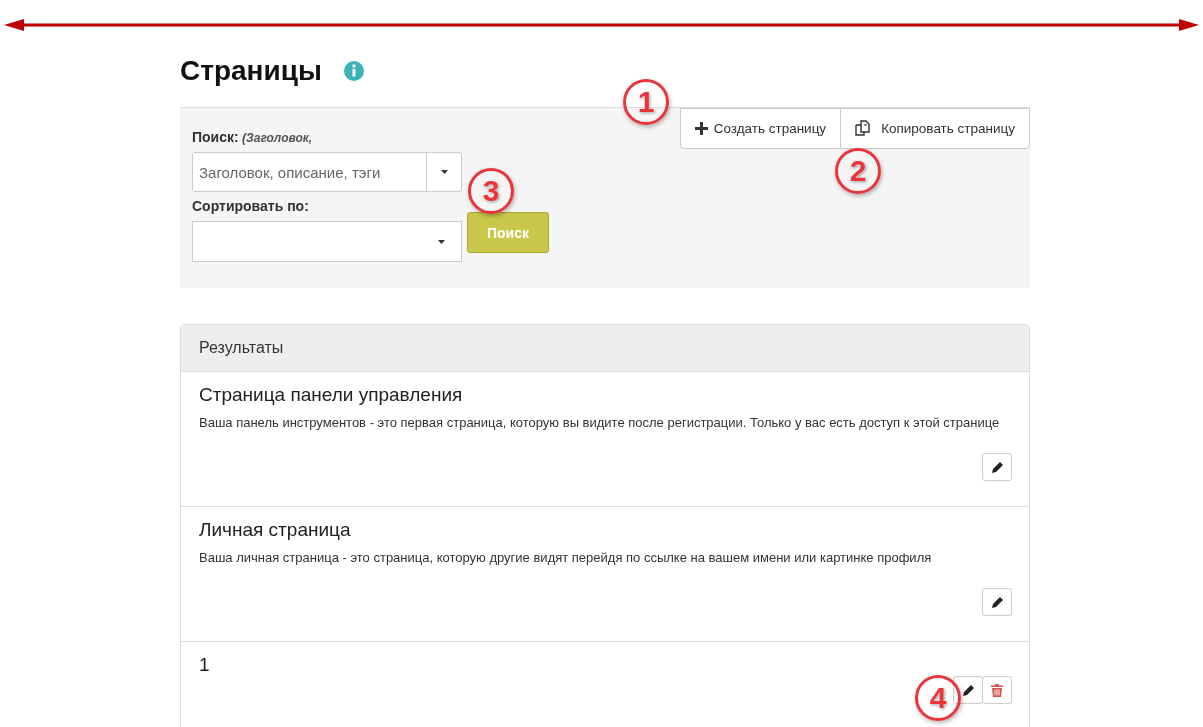  I want to click on create-page-button: Создать страницу, so click(760, 128).